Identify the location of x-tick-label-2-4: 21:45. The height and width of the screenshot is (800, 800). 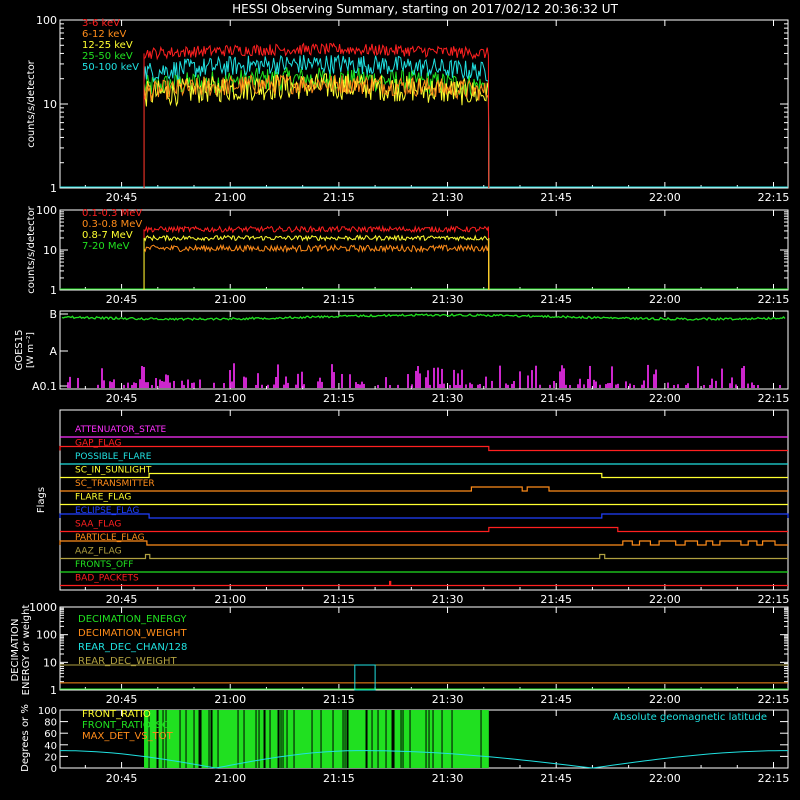
(556, 398).